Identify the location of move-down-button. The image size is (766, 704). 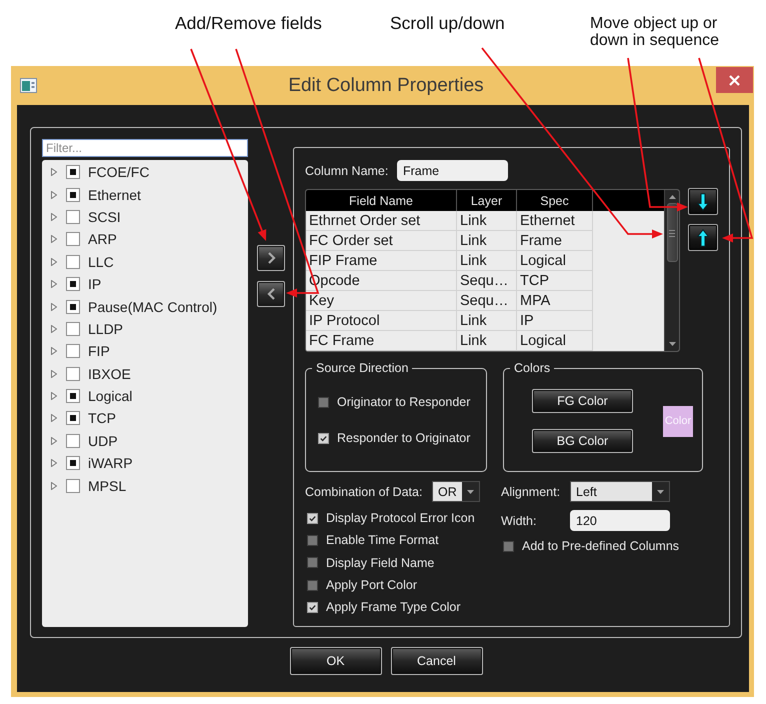
(703, 201).